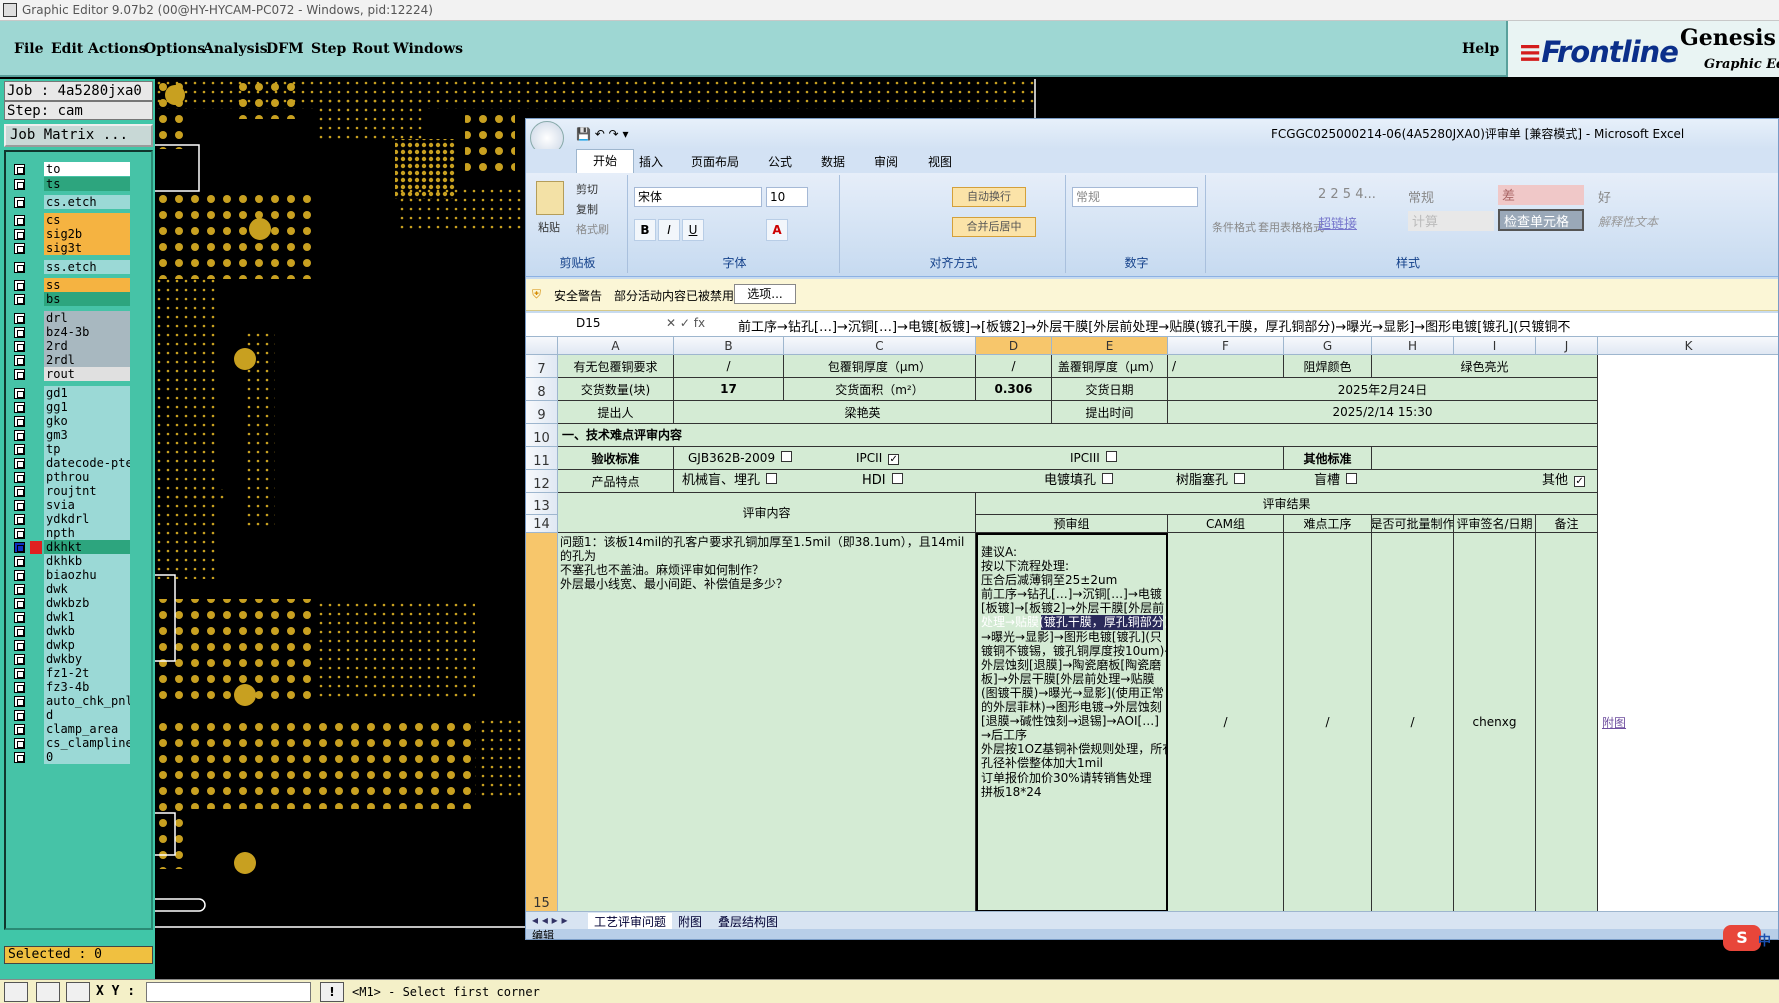  Describe the element at coordinates (79, 477) in the screenshot. I see `layer-row: pthrou` at that location.